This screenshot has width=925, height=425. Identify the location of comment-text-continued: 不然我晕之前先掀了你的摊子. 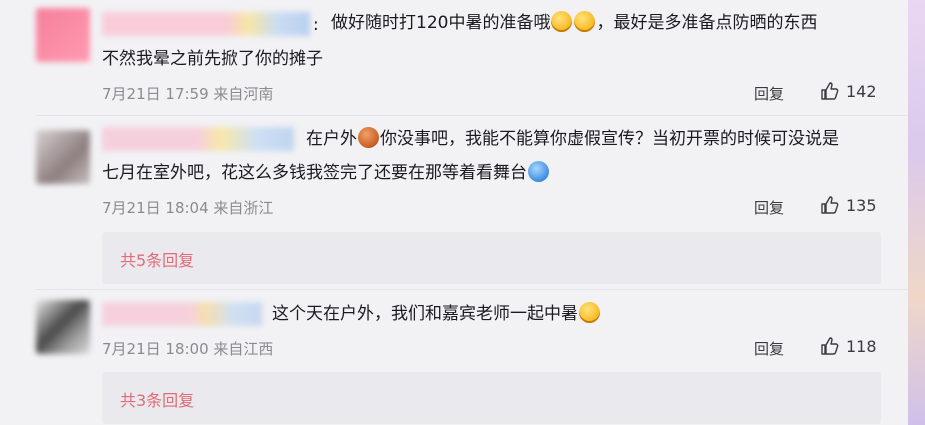
(492, 59).